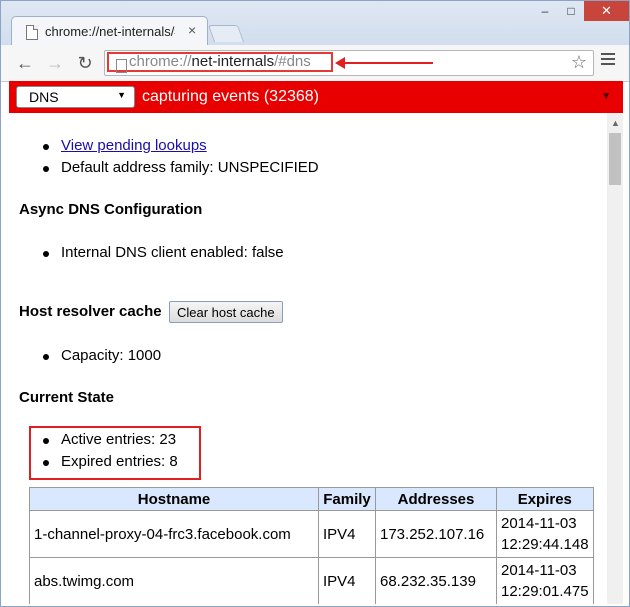 The image size is (630, 607). What do you see at coordinates (579, 62) in the screenshot?
I see `bookmark-star-icon: ☆` at bounding box center [579, 62].